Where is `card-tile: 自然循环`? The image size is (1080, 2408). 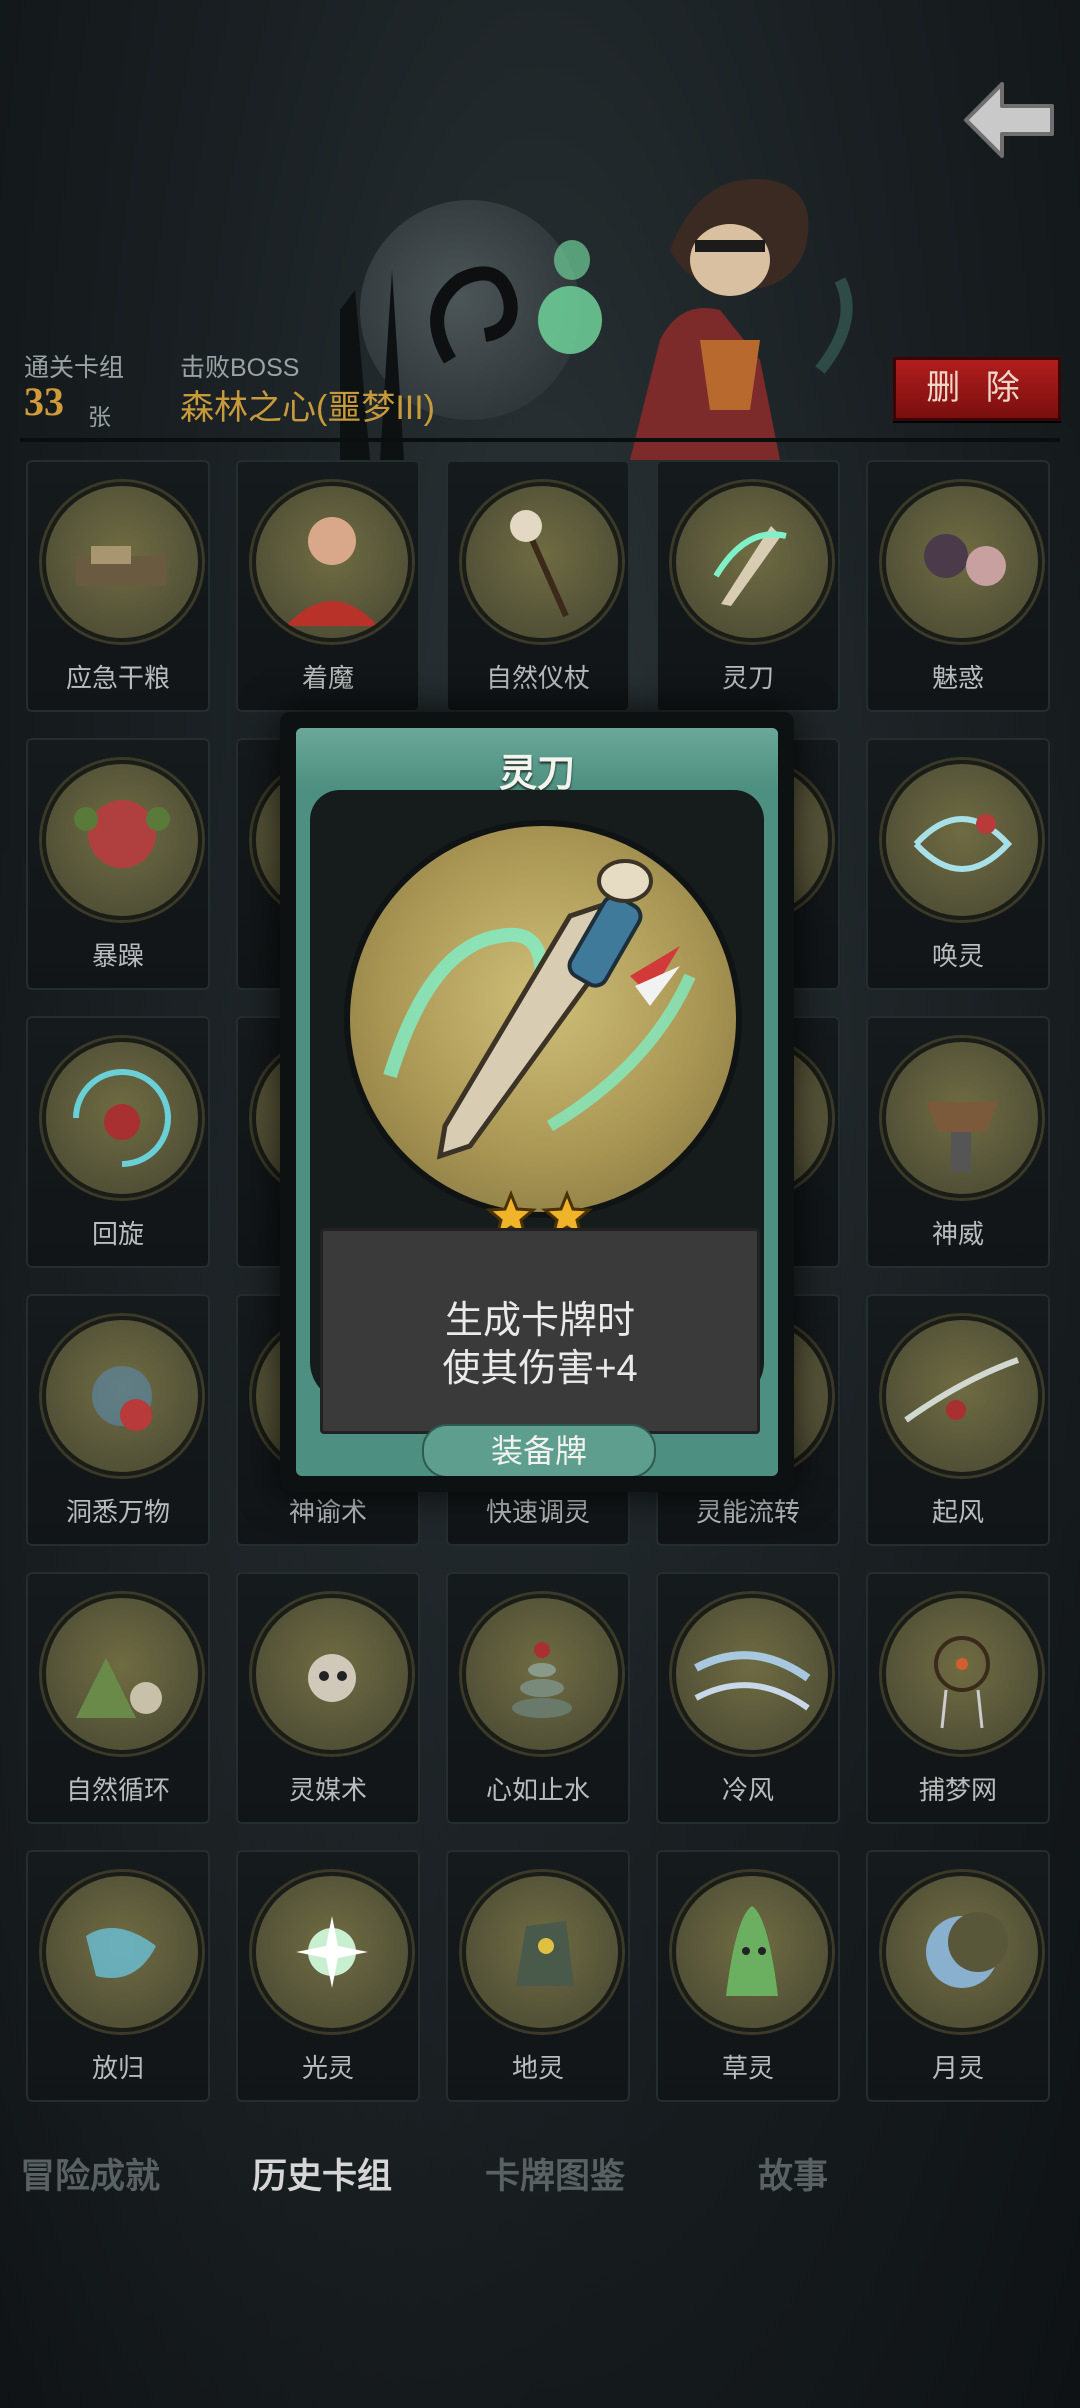 card-tile: 自然循环 is located at coordinates (118, 1698).